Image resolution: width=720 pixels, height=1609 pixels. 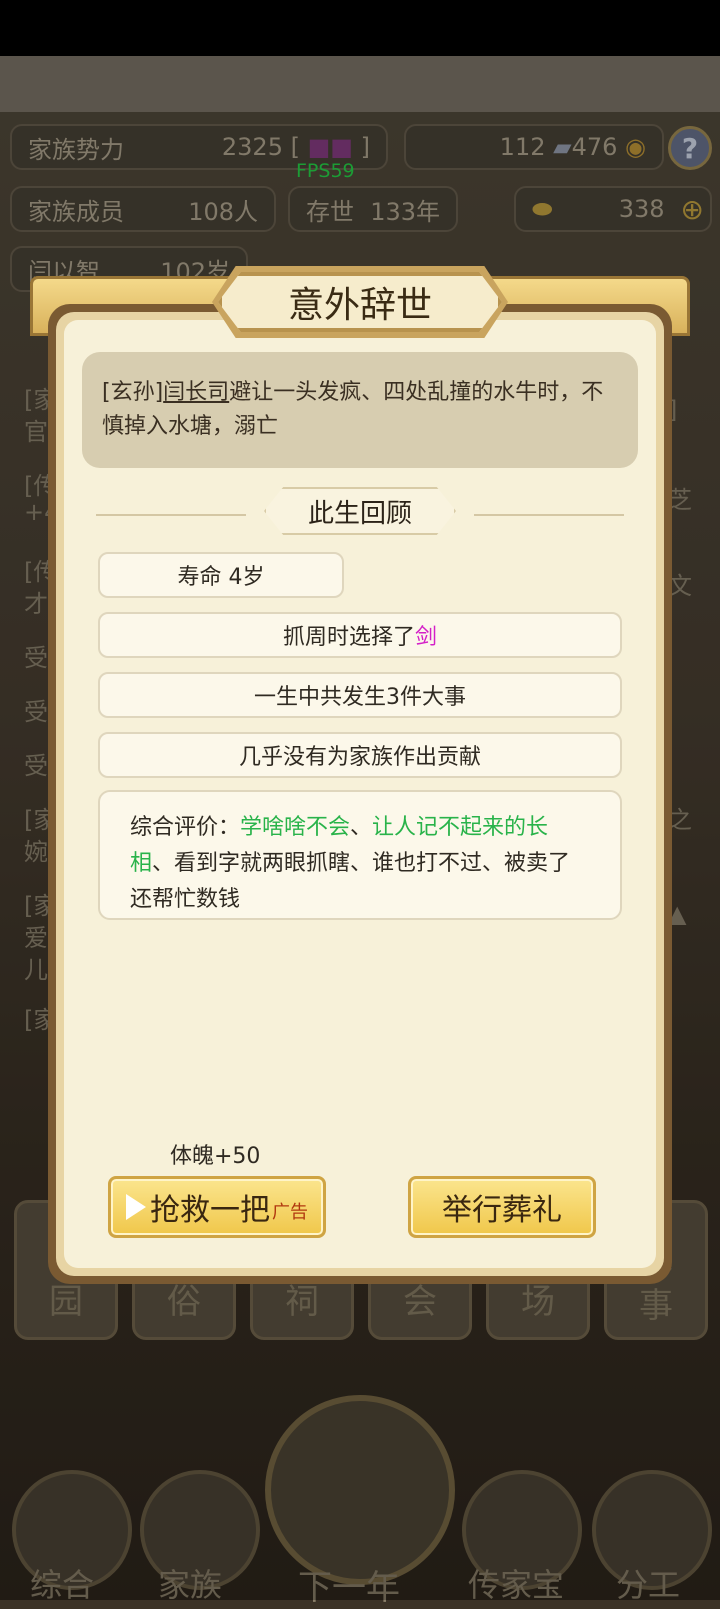 I want to click on lifespan-row: 寿命 4岁, so click(x=221, y=575).